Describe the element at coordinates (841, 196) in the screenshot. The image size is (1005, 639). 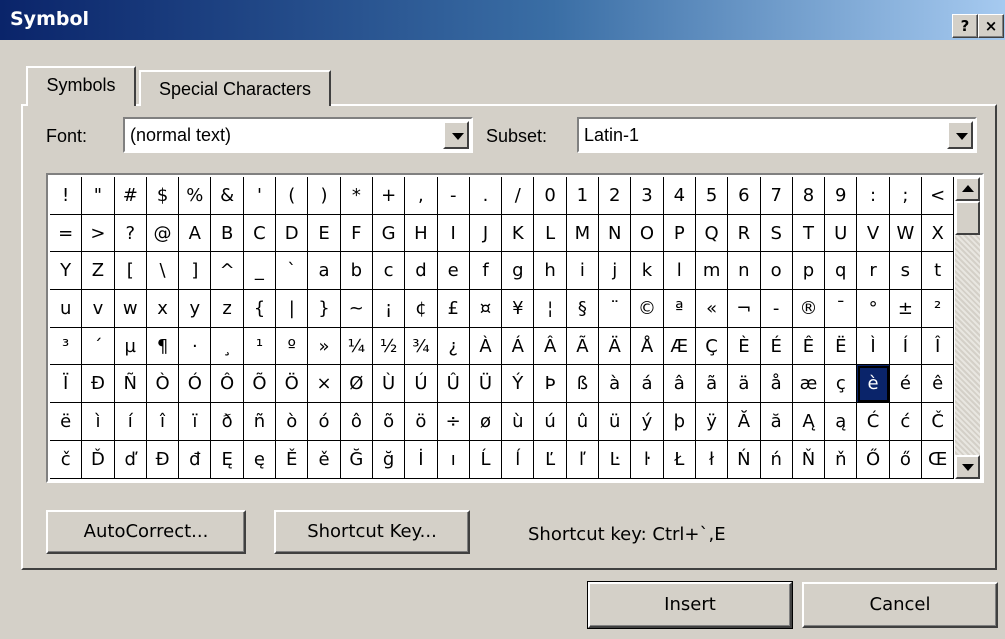
I see `symbol-cell: 9` at that location.